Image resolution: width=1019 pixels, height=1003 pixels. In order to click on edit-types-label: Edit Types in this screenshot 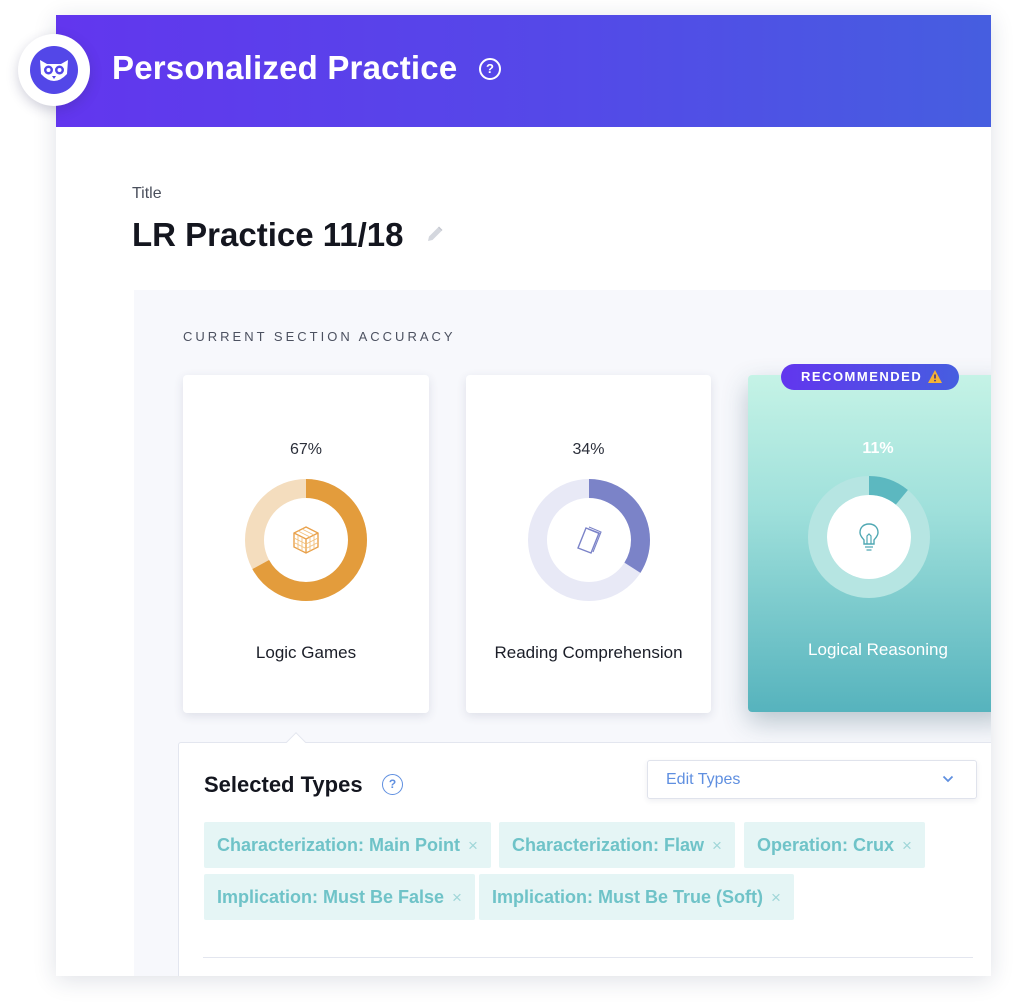, I will do `click(703, 779)`.